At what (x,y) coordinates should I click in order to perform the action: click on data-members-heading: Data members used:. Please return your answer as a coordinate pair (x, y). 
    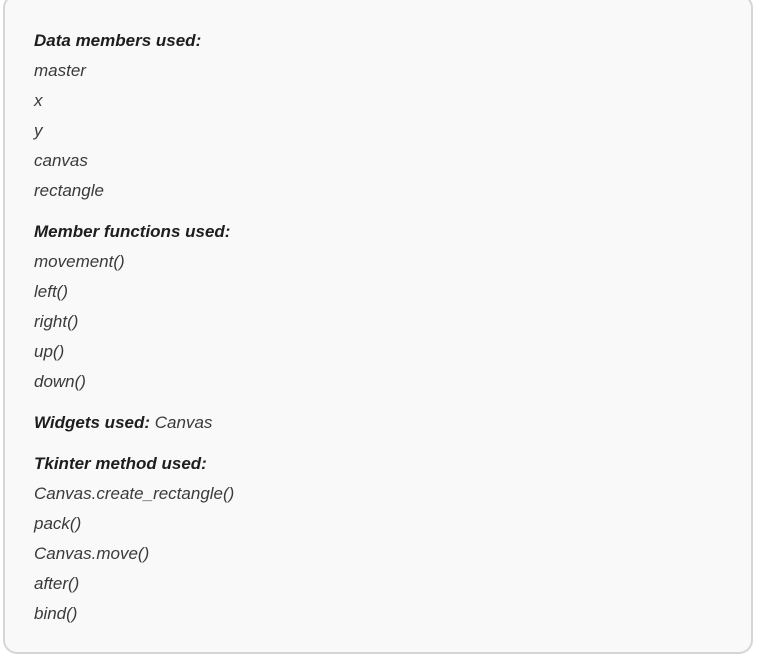
    Looking at the image, I should click on (118, 40).